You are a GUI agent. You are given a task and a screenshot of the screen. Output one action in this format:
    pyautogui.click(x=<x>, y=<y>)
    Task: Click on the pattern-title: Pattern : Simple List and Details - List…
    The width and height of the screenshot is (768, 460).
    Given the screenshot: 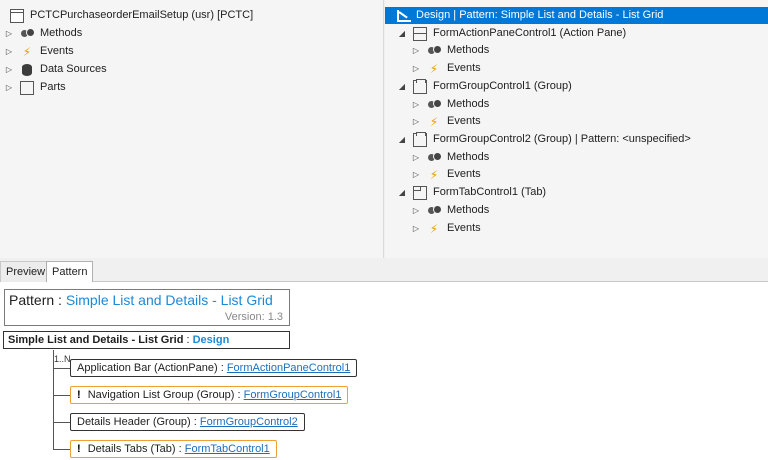 What is the action you would take?
    pyautogui.click(x=141, y=300)
    